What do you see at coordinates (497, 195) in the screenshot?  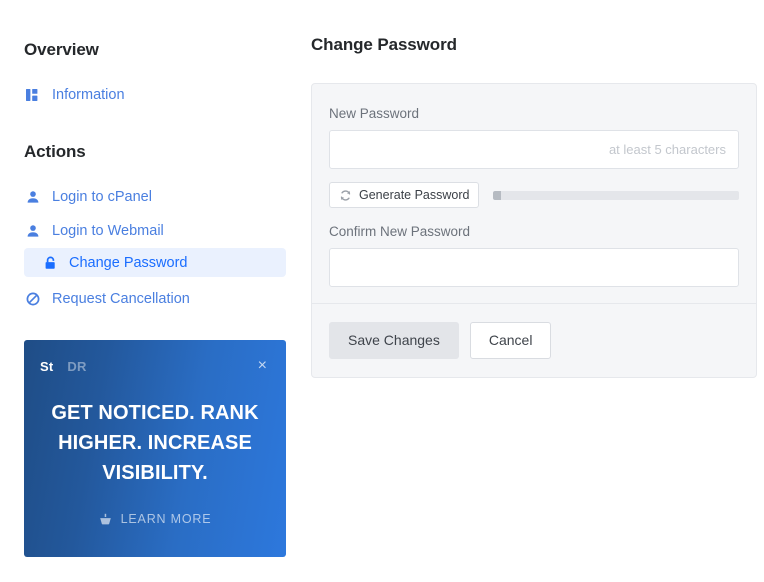 I see `password-strength-fill` at bounding box center [497, 195].